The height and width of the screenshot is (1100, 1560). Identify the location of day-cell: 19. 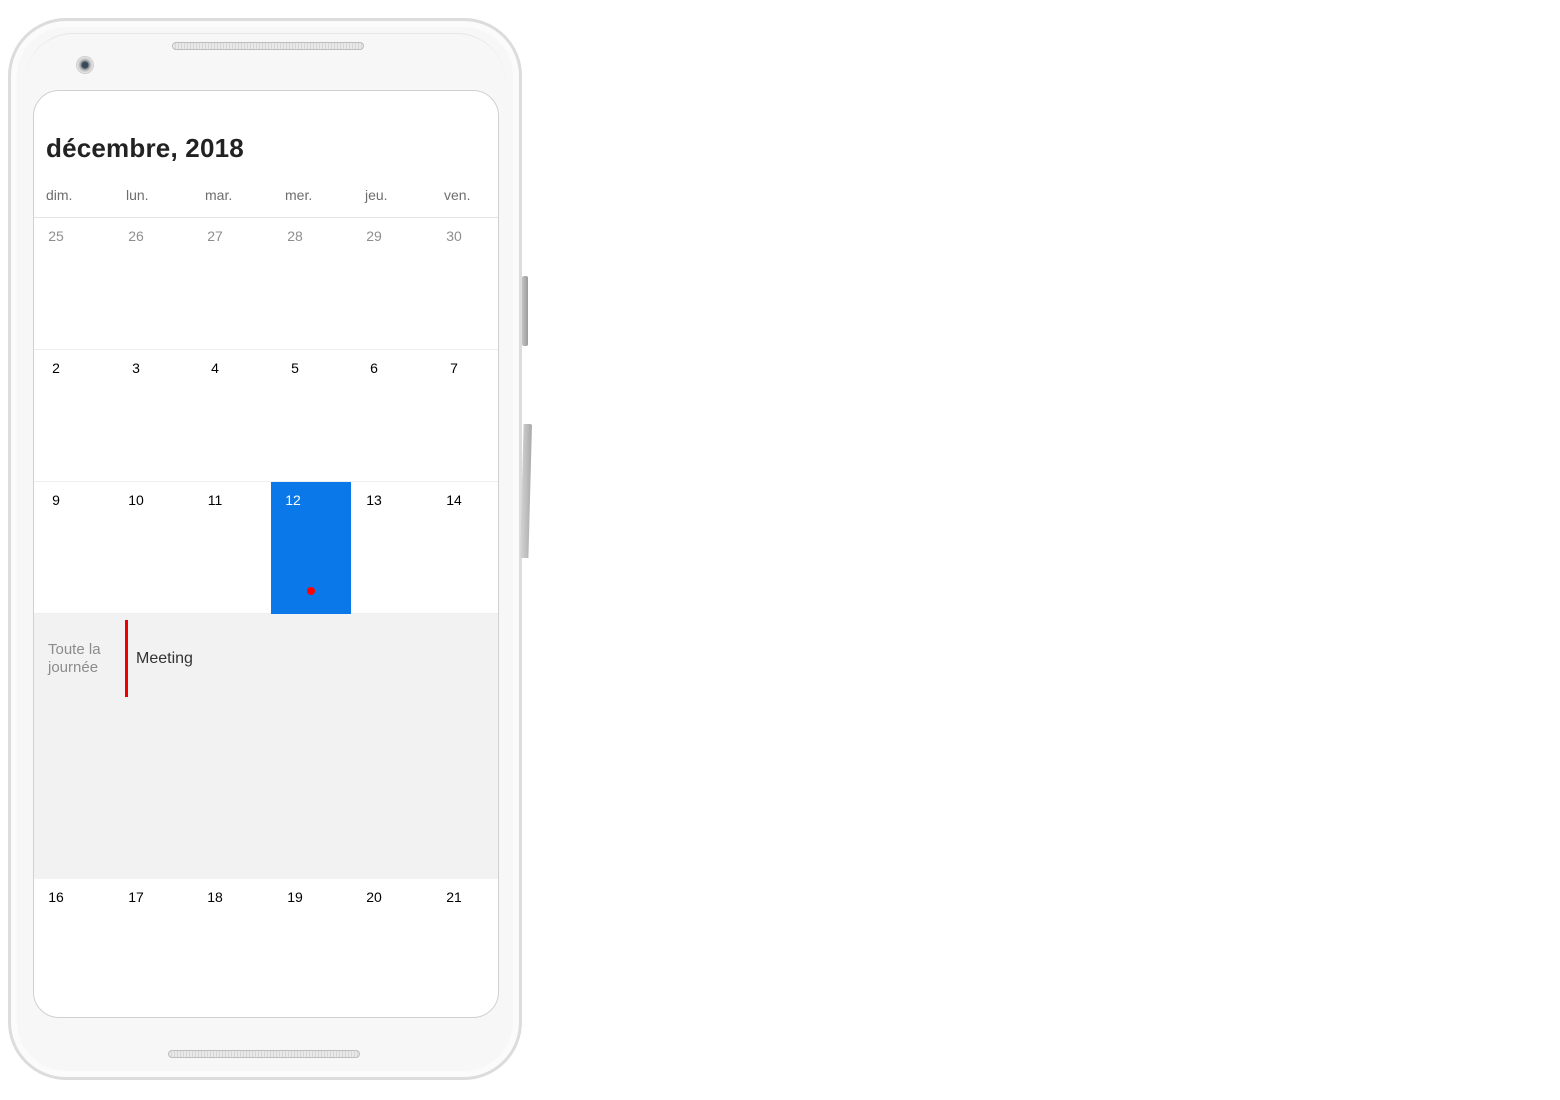
(313, 945).